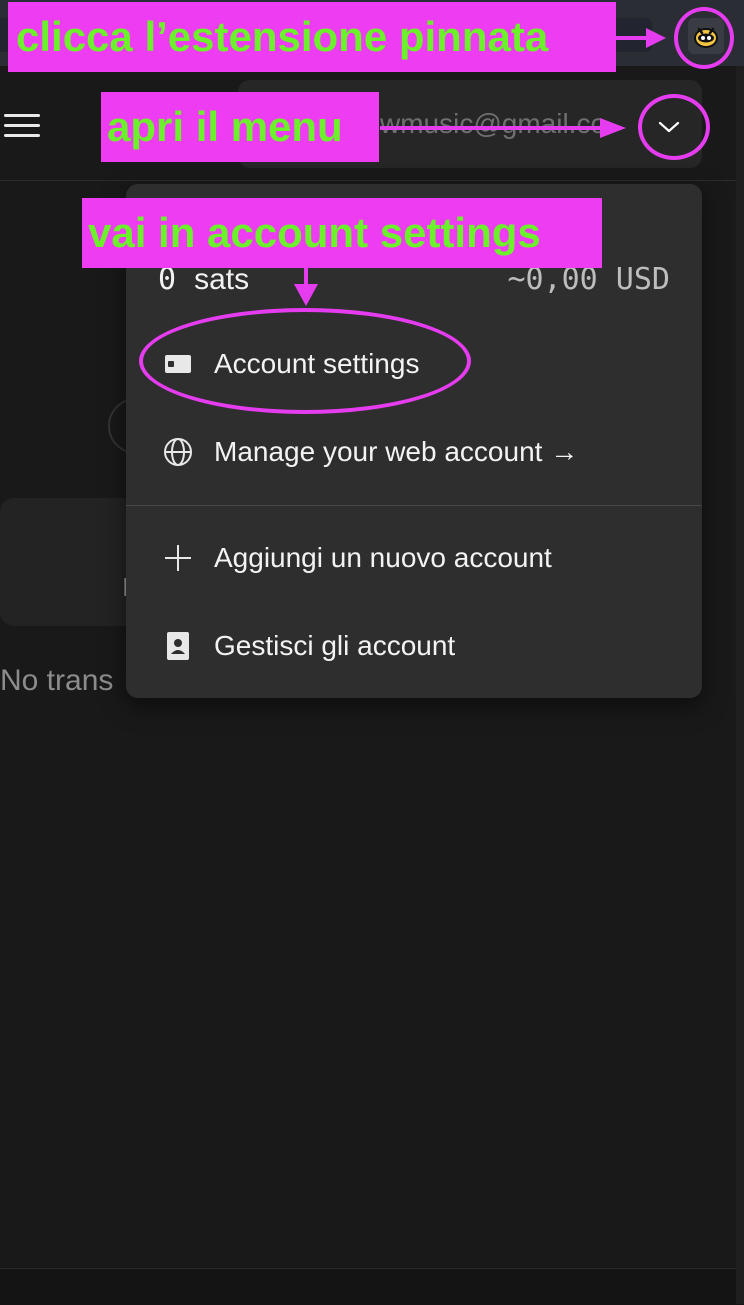 This screenshot has width=744, height=1305. Describe the element at coordinates (313, 1286) in the screenshot. I see `popup-bottom-edge` at that location.